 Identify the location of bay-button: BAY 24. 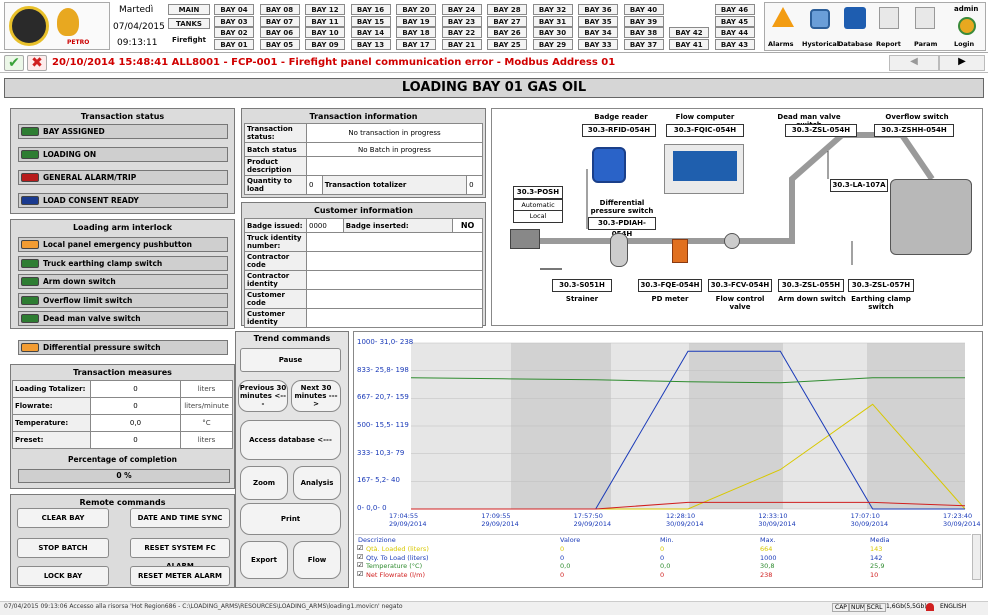
(461, 9).